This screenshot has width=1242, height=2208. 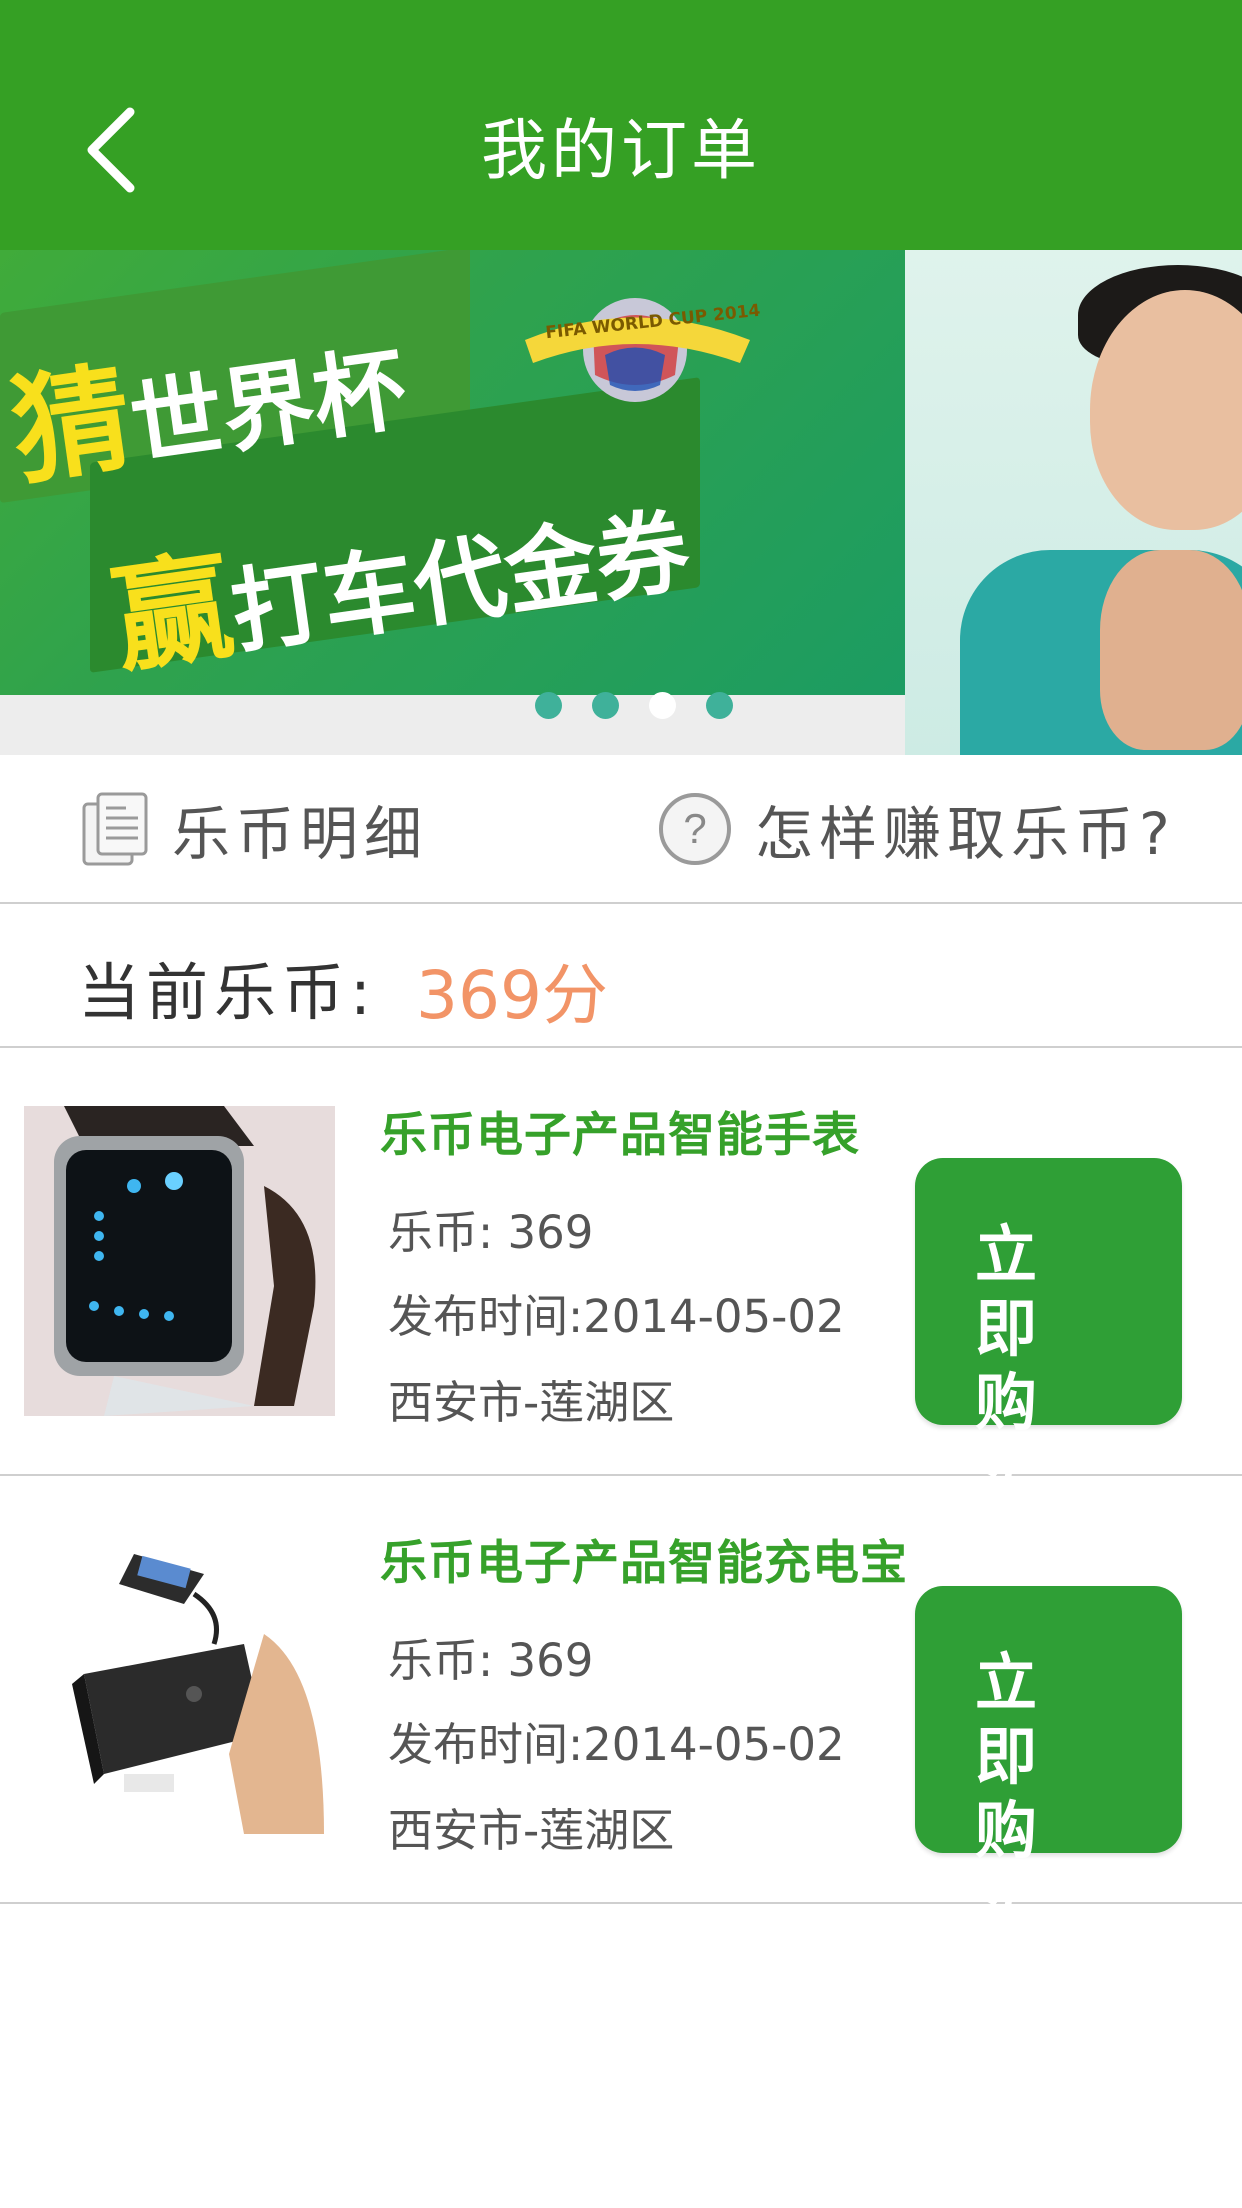 I want to click on page-dot-3-active, so click(x=662, y=705).